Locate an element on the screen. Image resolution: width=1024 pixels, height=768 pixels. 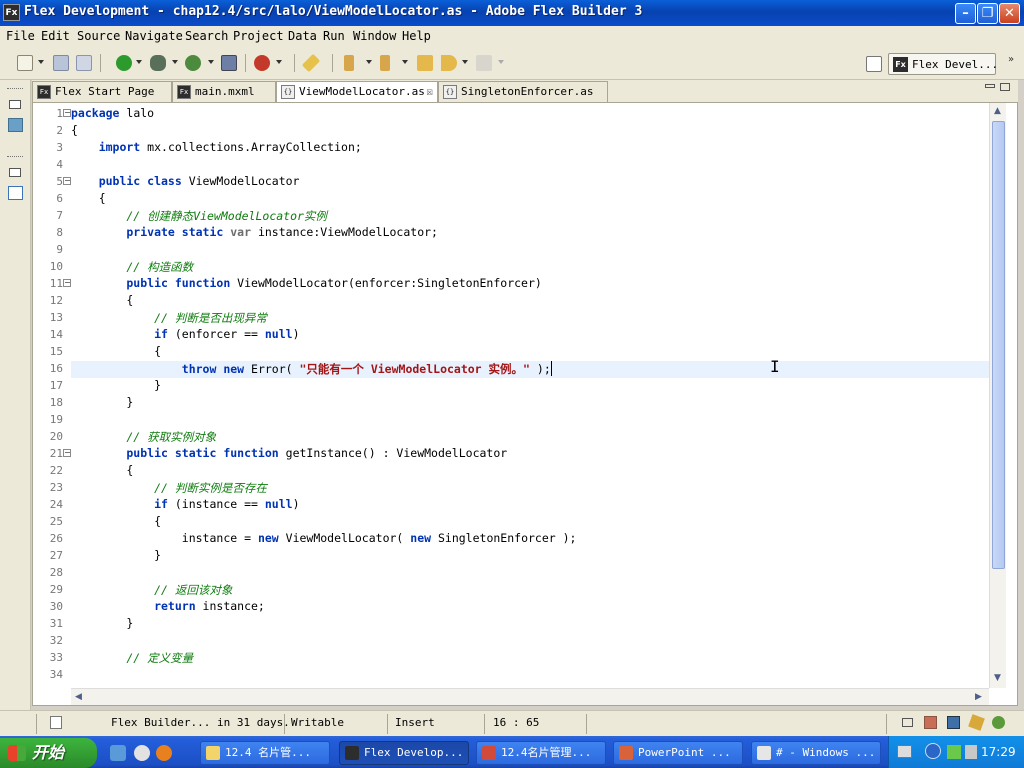
close-button: ✕ is located at coordinates (1009, 13).